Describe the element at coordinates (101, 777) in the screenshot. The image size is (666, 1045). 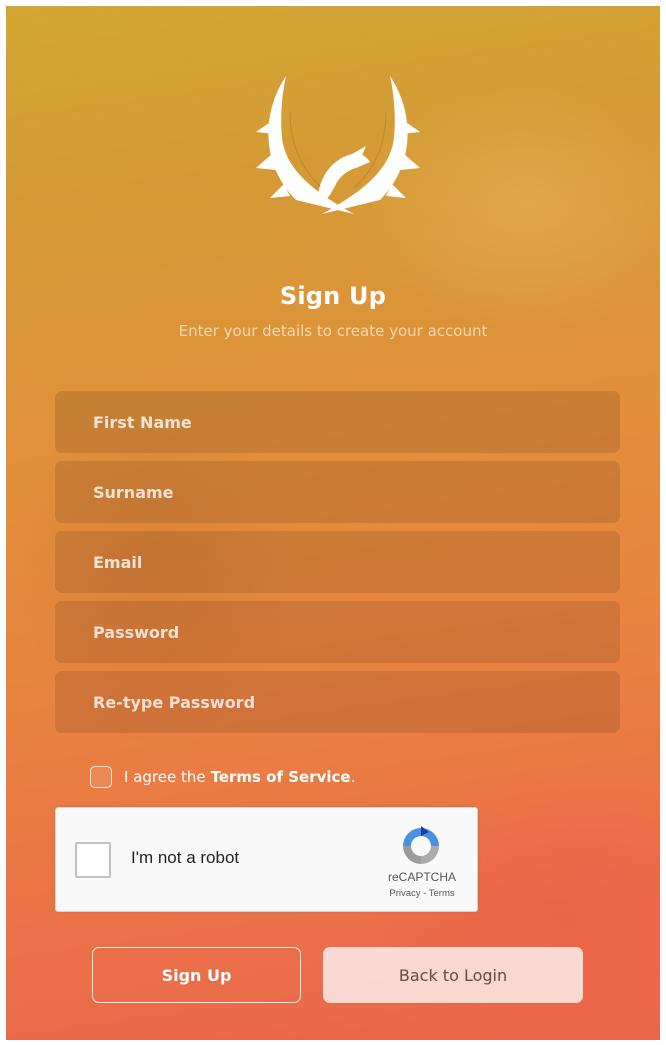
I see `terms-checkbox` at that location.